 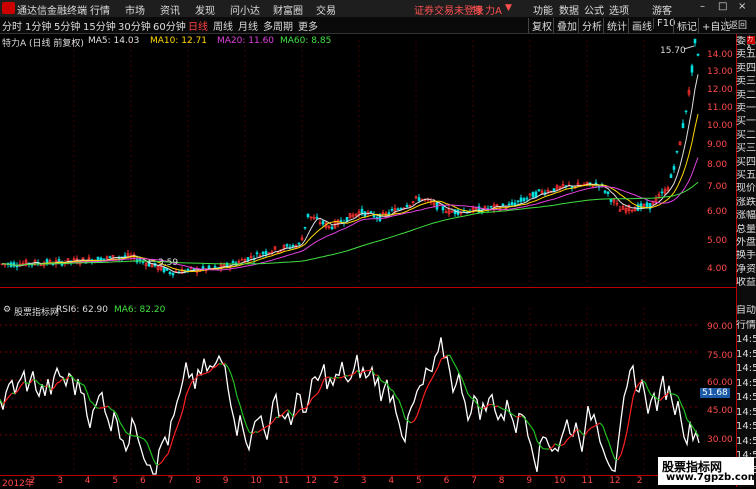 I want to click on overlay-button: 叠加, so click(x=565, y=25).